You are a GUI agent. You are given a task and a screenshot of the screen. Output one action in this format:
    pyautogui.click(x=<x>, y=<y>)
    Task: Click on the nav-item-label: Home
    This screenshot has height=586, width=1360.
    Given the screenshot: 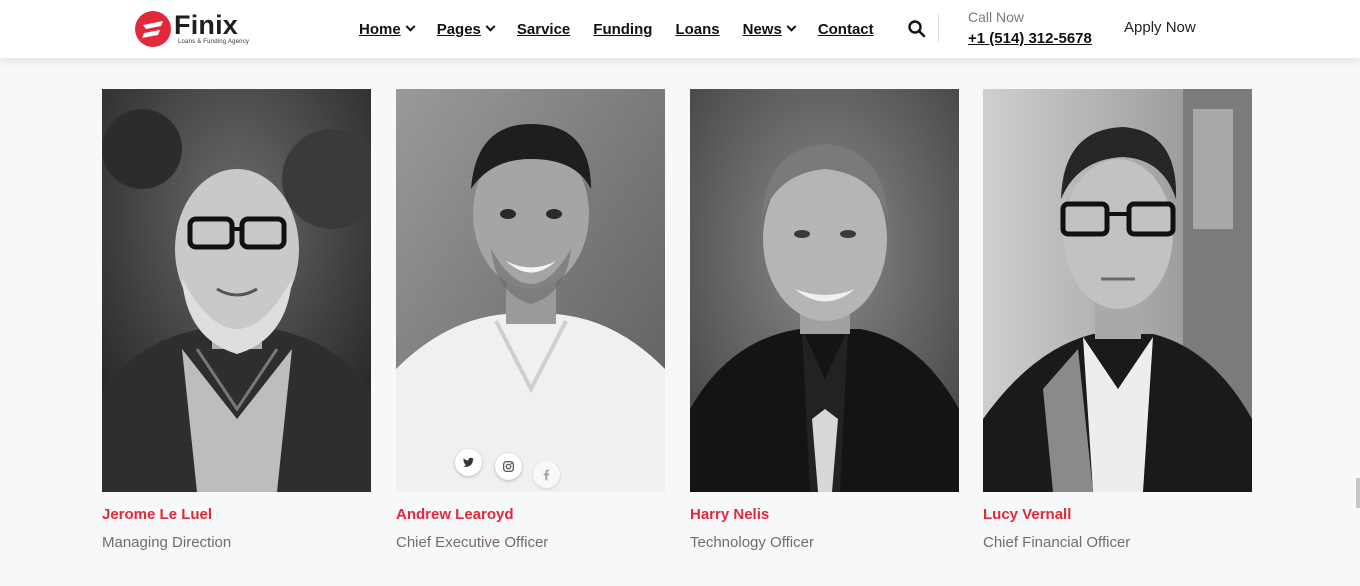 What is the action you would take?
    pyautogui.click(x=380, y=29)
    